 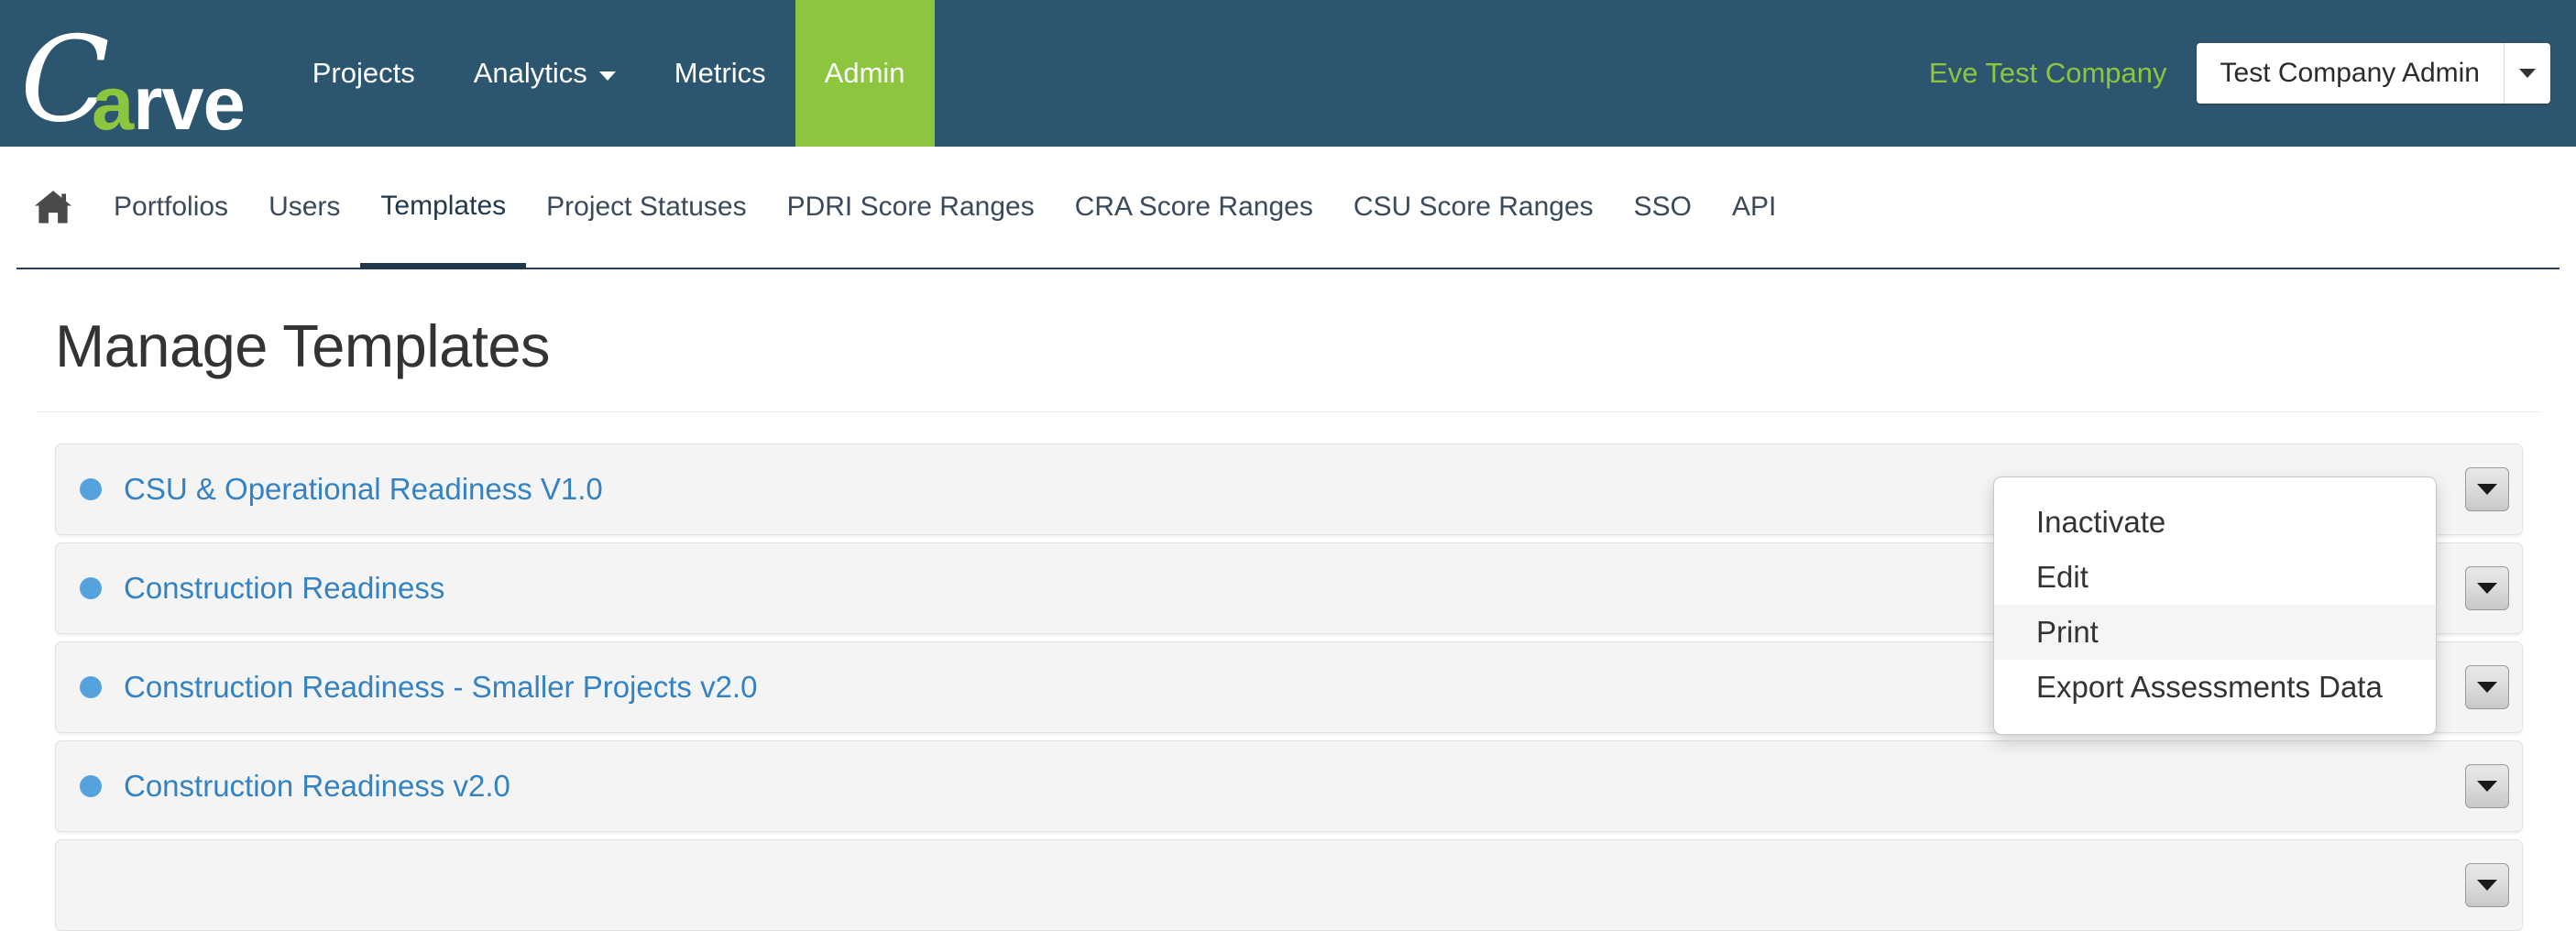 I want to click on brand-logo-link: Carve, so click(x=141, y=74).